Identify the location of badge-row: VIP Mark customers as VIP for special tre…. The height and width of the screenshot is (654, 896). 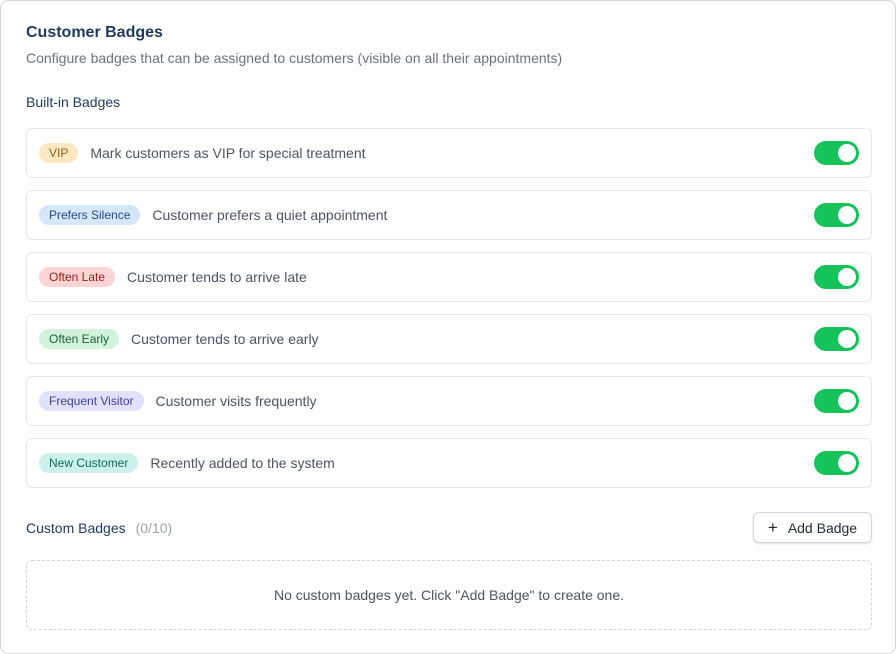
(449, 153).